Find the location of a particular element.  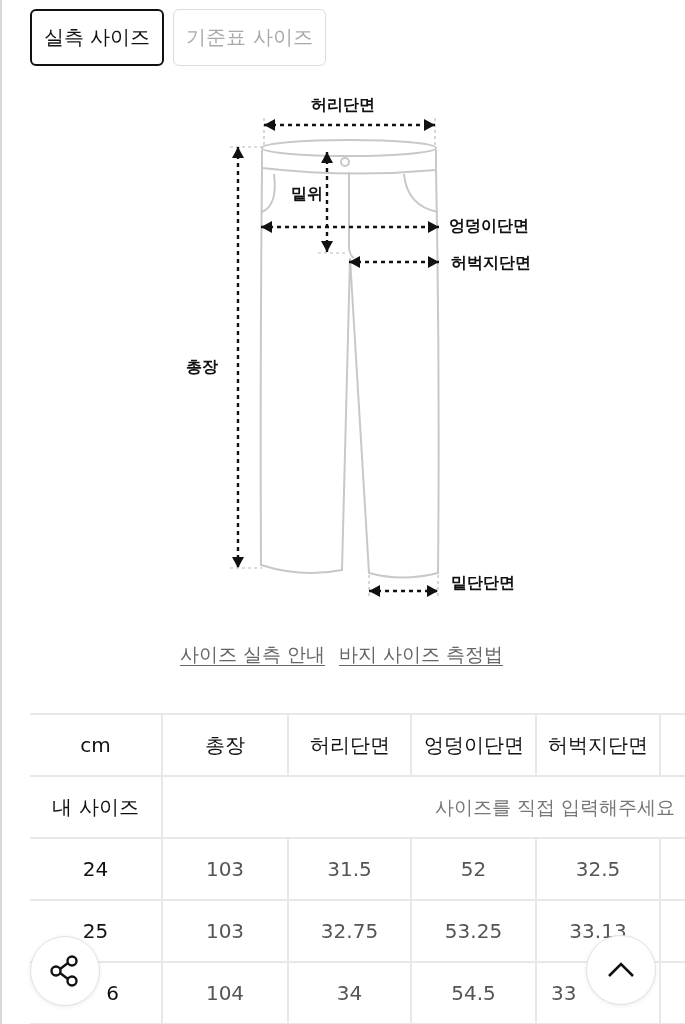

table-cell: 52 is located at coordinates (473, 869).